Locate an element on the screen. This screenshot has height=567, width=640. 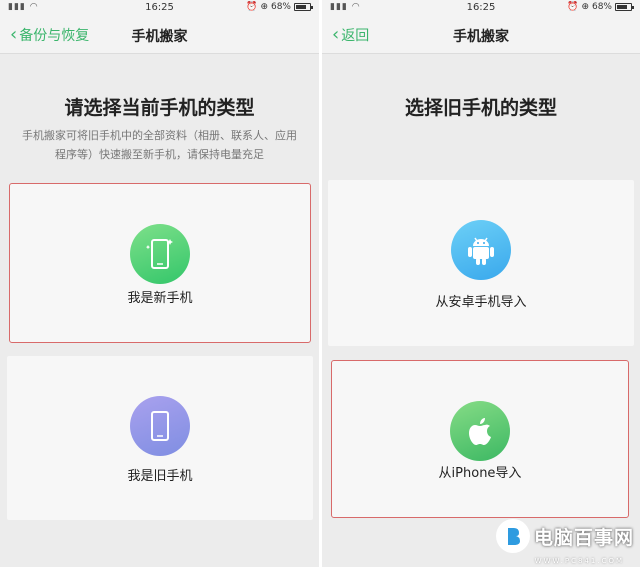
old-phone-label: 我是旧手机 is located at coordinates (160, 476).